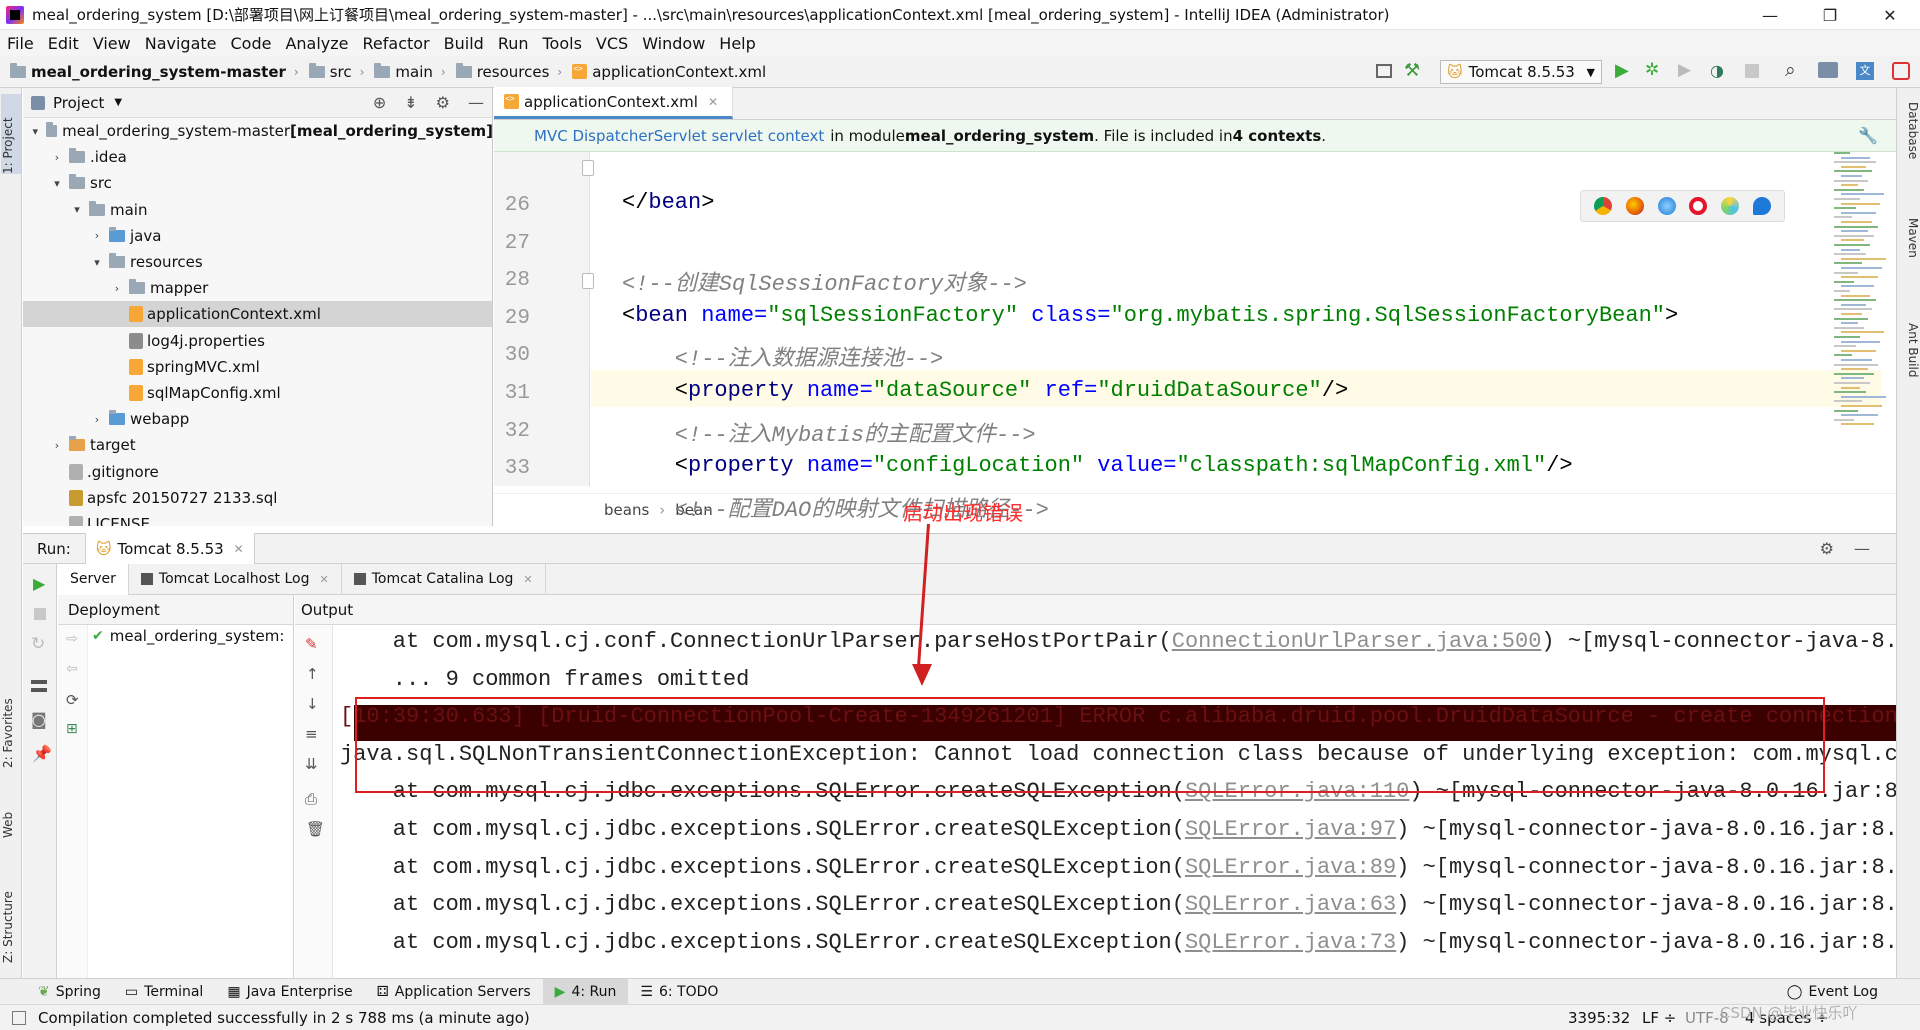 Image resolution: width=1920 pixels, height=1030 pixels. Describe the element at coordinates (11, 813) in the screenshot. I see `web-tool-tab: Web` at that location.